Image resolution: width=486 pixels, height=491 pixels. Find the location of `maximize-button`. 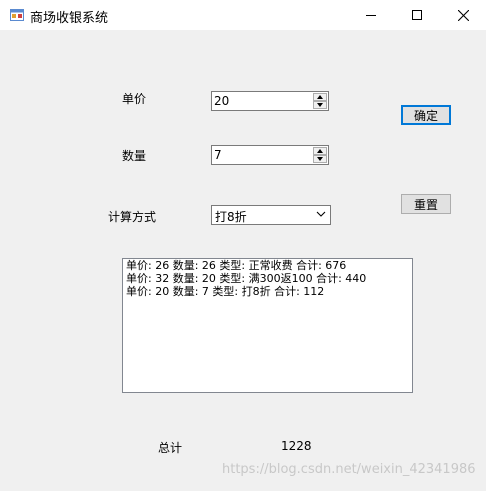

maximize-button is located at coordinates (417, 15).